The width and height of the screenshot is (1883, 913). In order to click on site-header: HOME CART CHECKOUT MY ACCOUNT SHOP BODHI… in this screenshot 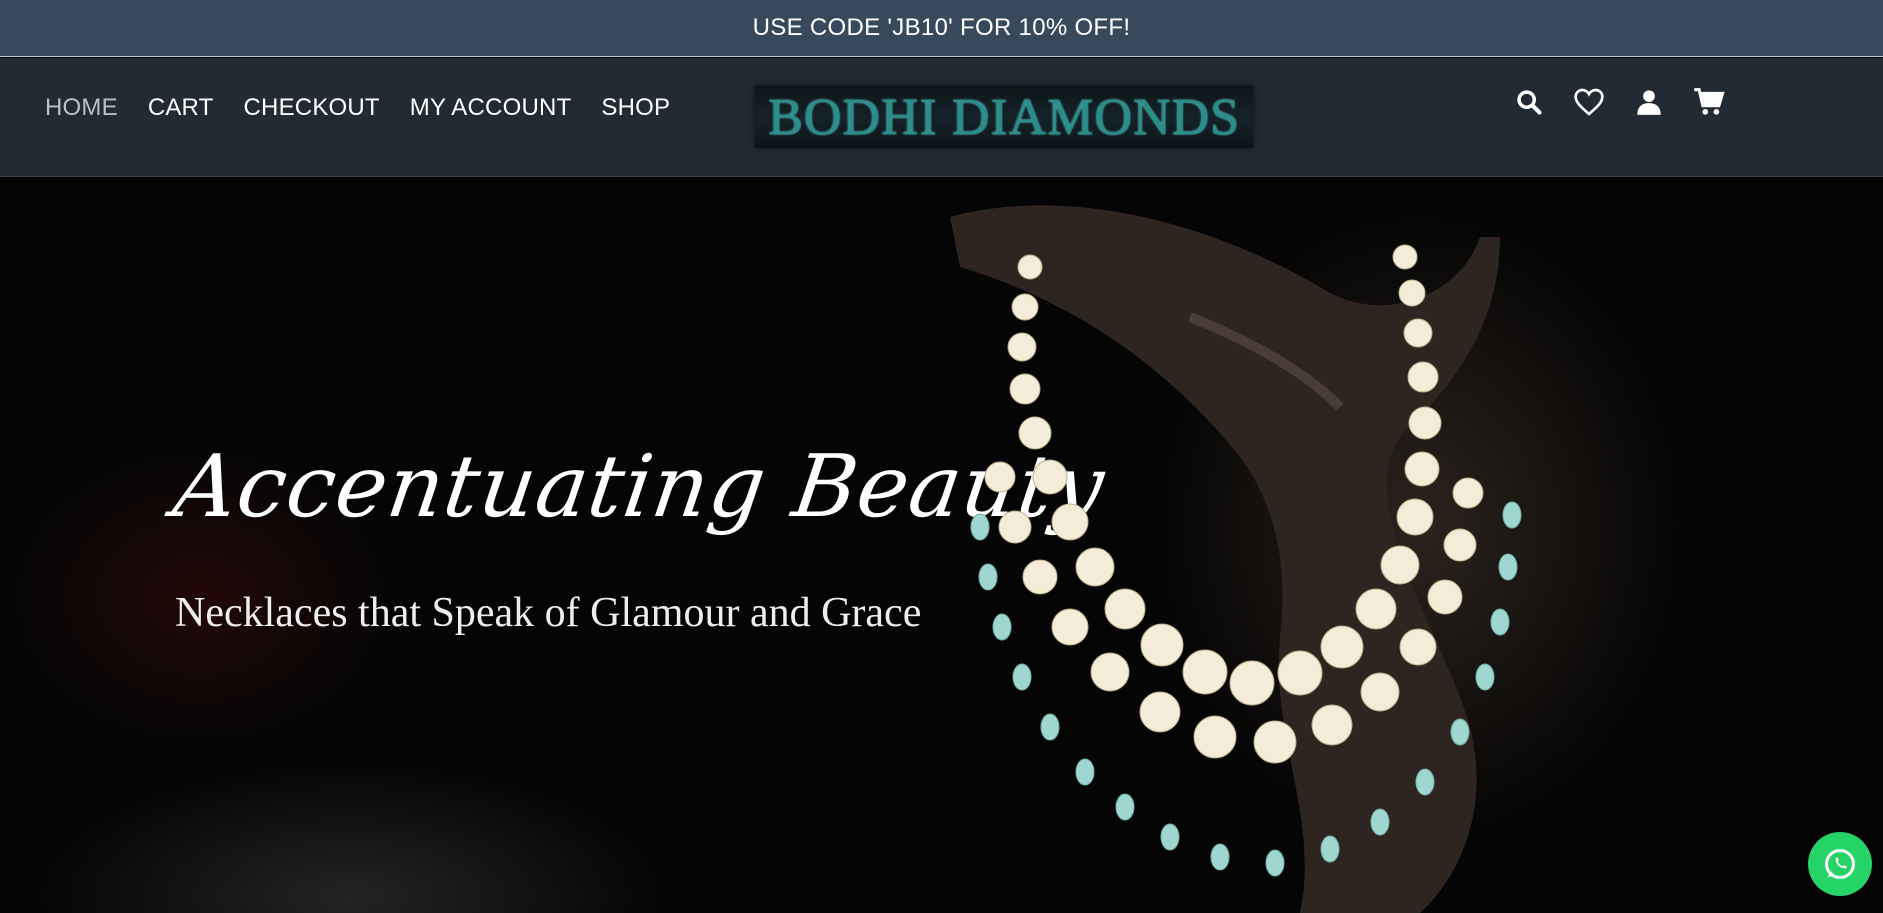, I will do `click(941, 117)`.